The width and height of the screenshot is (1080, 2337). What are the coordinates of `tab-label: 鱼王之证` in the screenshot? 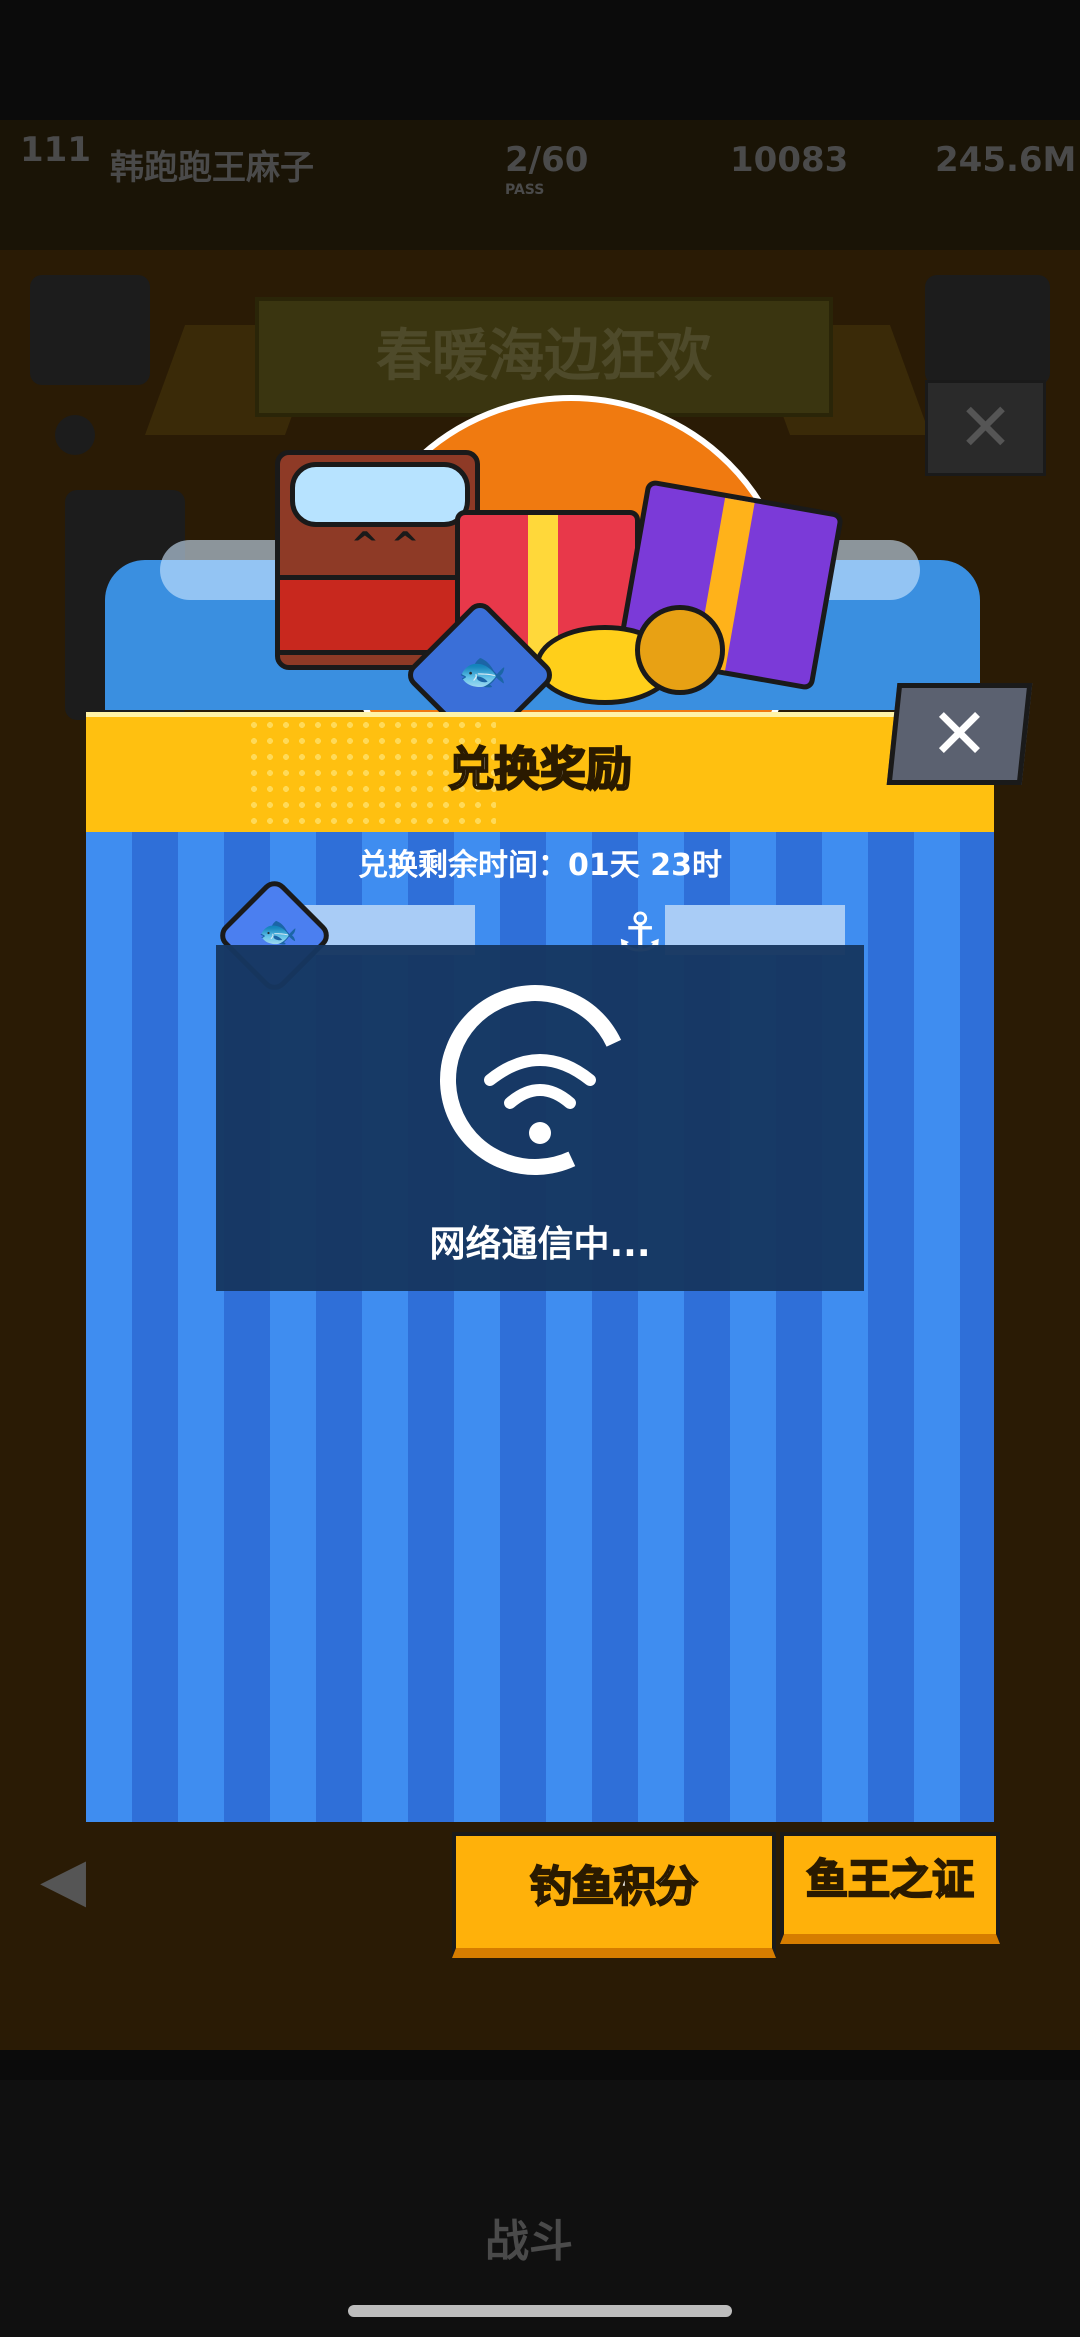 It's located at (890, 1879).